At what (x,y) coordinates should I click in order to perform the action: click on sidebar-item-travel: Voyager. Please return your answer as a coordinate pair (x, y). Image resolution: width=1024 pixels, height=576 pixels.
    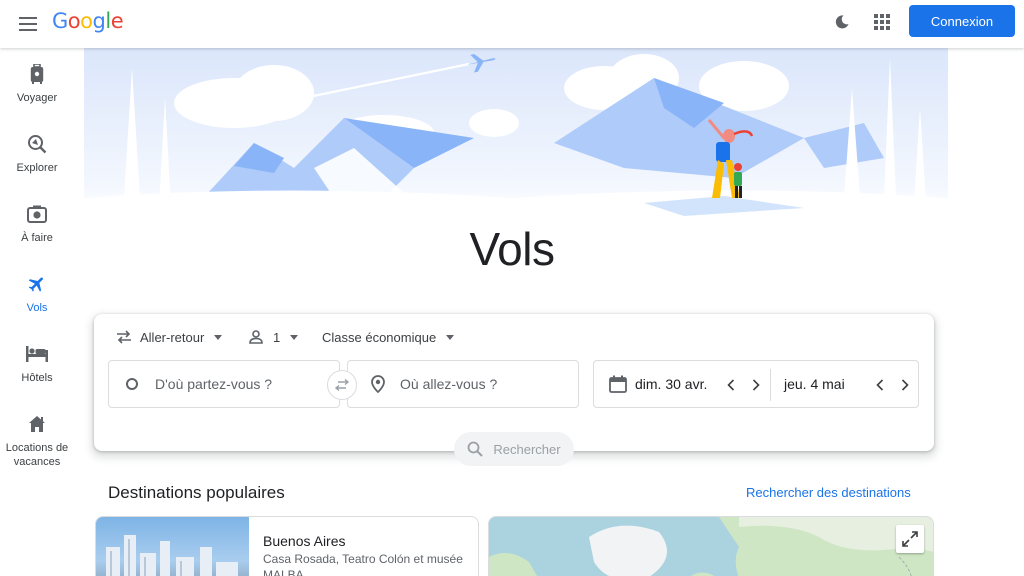
    Looking at the image, I should click on (37, 83).